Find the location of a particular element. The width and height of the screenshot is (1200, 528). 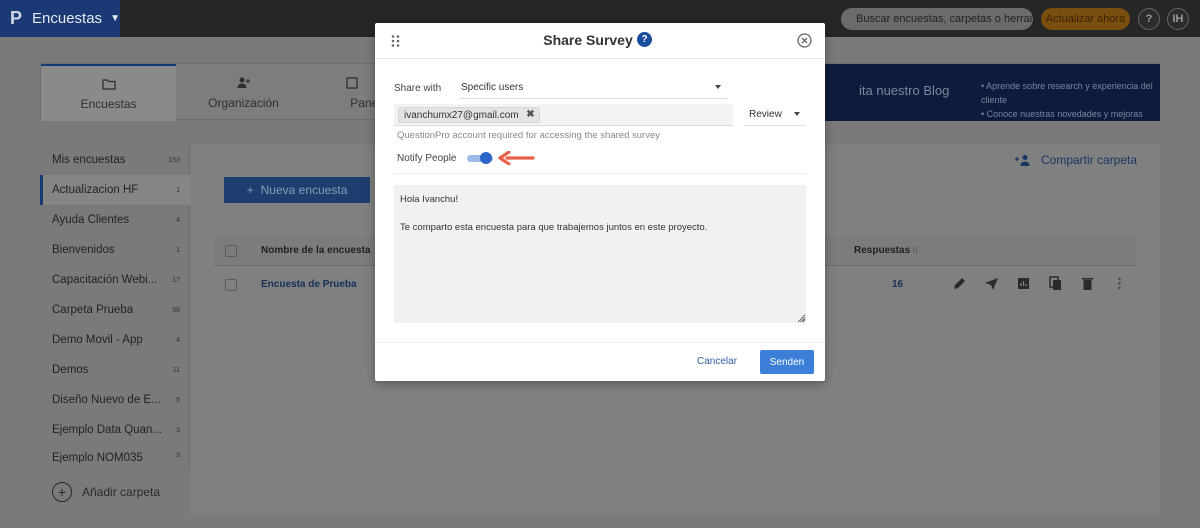

users-icon is located at coordinates (243, 82).